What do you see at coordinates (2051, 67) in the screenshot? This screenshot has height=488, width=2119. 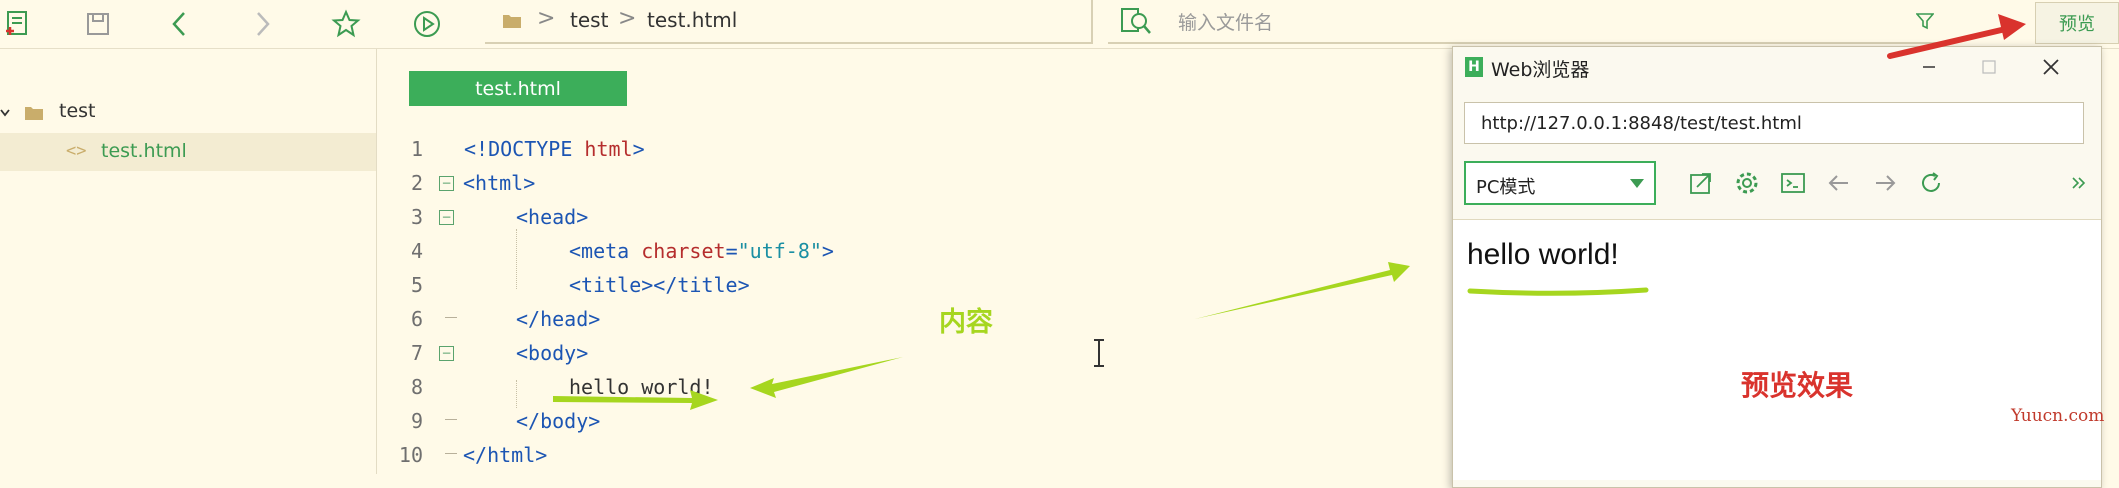 I see `close-icon` at bounding box center [2051, 67].